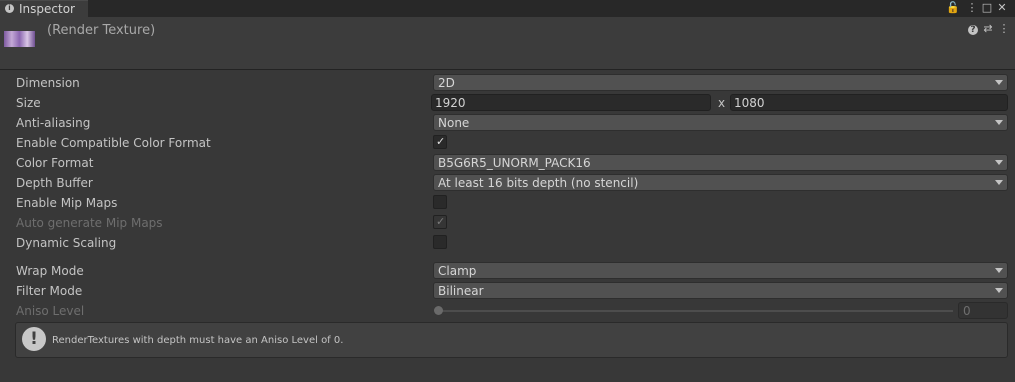 Image resolution: width=1015 pixels, height=382 pixels. I want to click on aniso-level-field: 0, so click(983, 310).